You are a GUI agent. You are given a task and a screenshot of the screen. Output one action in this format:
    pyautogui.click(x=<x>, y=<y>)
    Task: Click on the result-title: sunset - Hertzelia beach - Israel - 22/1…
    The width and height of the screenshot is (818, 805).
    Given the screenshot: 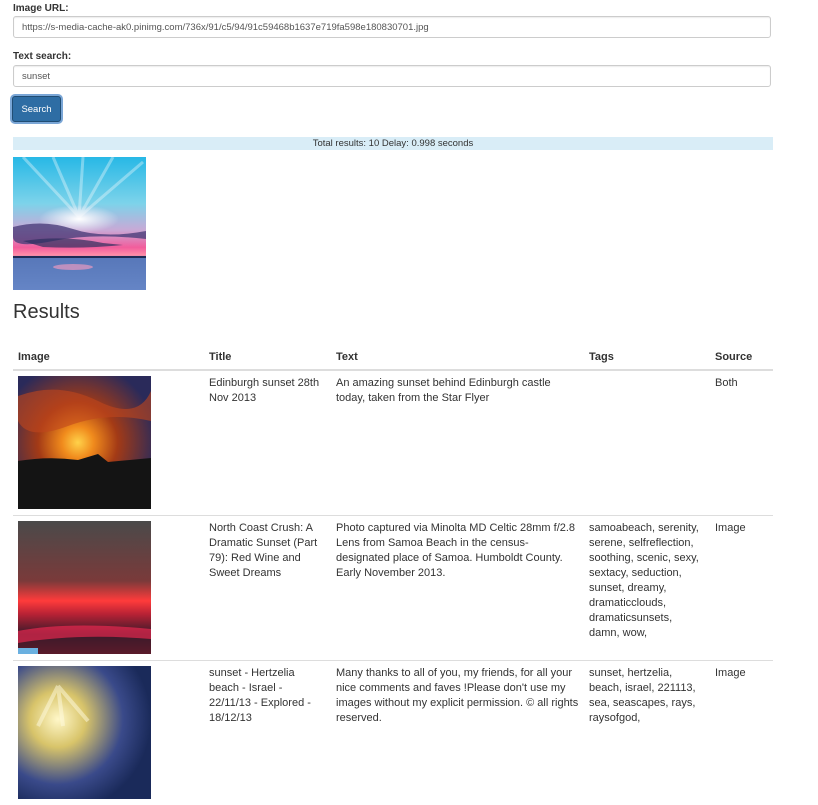 What is the action you would take?
    pyautogui.click(x=267, y=733)
    